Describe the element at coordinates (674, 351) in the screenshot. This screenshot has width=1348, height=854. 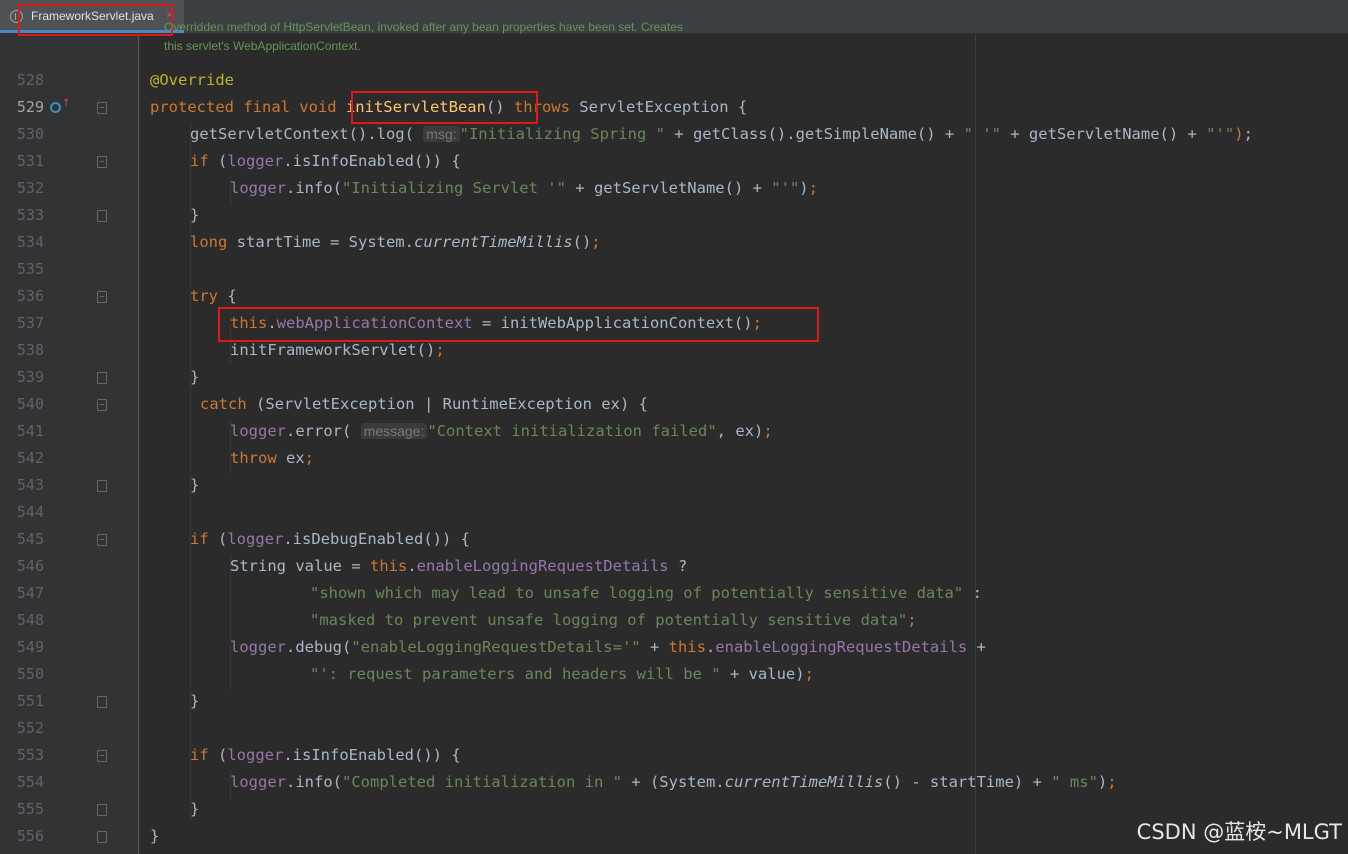
I see `code-line: 538 initFrameworkServlet();` at that location.